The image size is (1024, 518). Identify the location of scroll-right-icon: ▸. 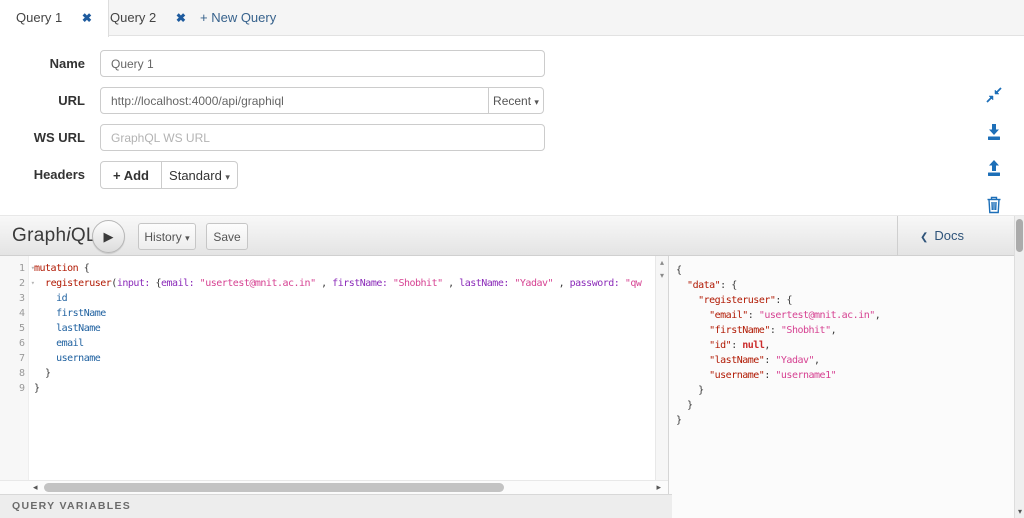
(658, 487).